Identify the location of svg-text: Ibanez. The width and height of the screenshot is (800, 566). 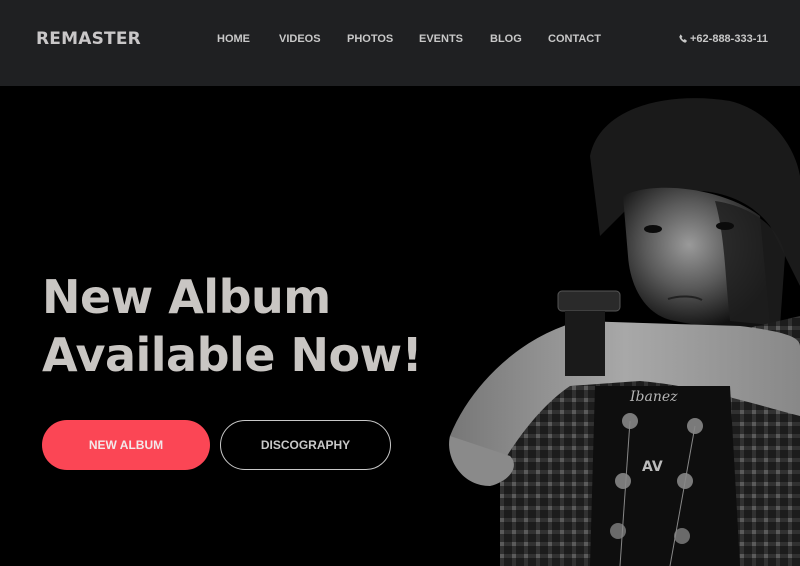
(653, 397).